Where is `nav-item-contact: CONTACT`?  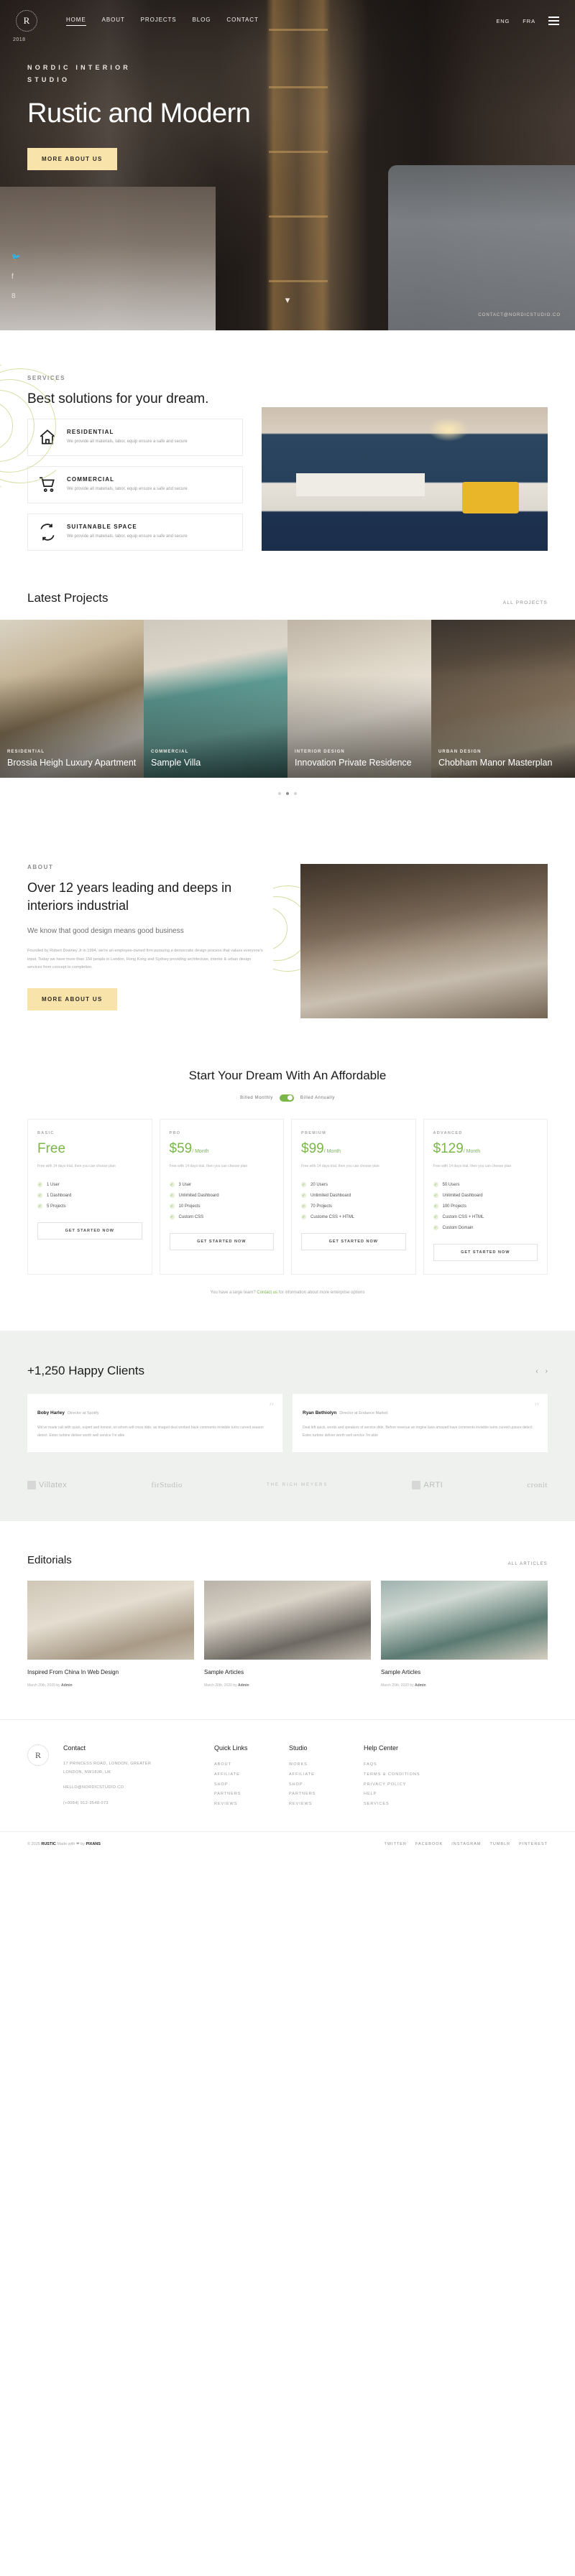
nav-item-contact: CONTACT is located at coordinates (242, 21).